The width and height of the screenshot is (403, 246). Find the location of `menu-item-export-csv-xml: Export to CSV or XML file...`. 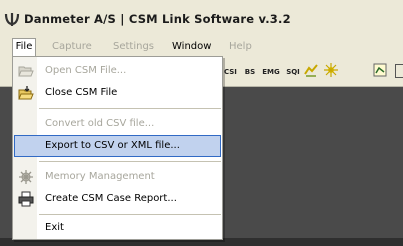

menu-item-export-csv-xml: Export to CSV or XML file... is located at coordinates (117, 146).